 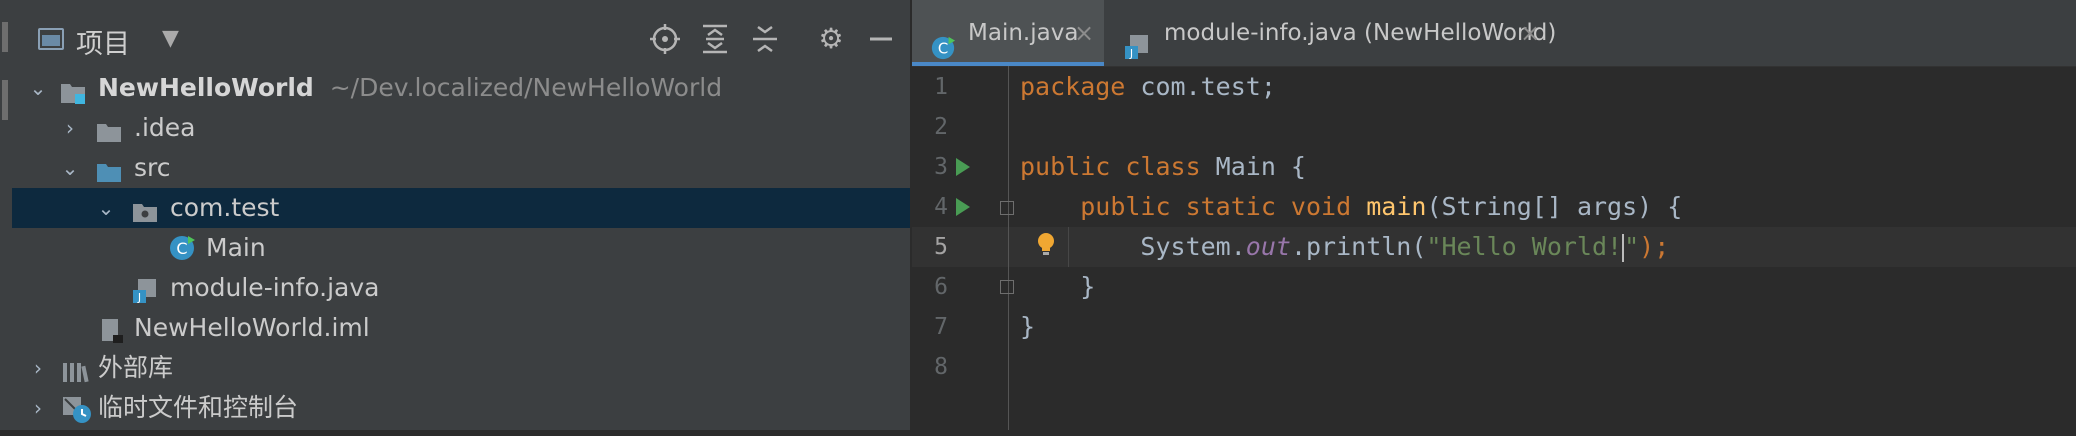 I want to click on library-icon, so click(x=75, y=369).